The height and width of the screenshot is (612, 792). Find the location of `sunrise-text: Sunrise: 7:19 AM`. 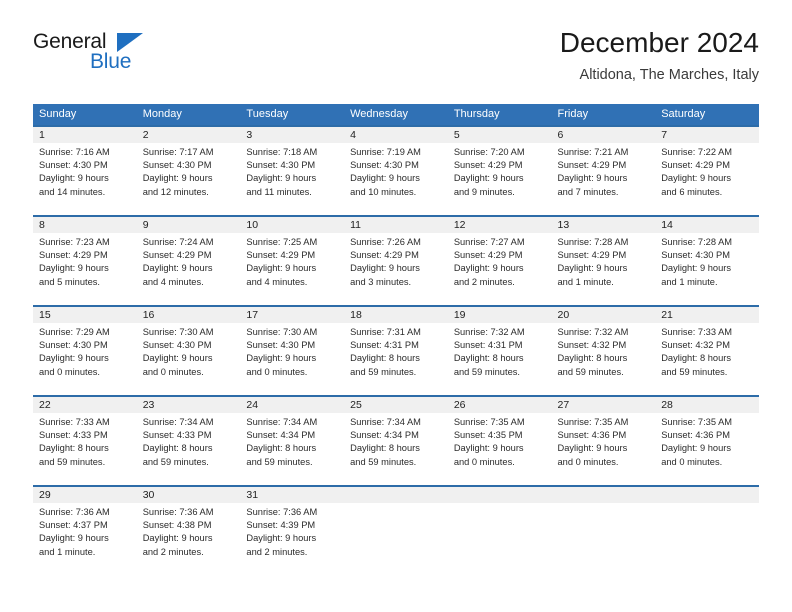

sunrise-text: Sunrise: 7:19 AM is located at coordinates (385, 152).